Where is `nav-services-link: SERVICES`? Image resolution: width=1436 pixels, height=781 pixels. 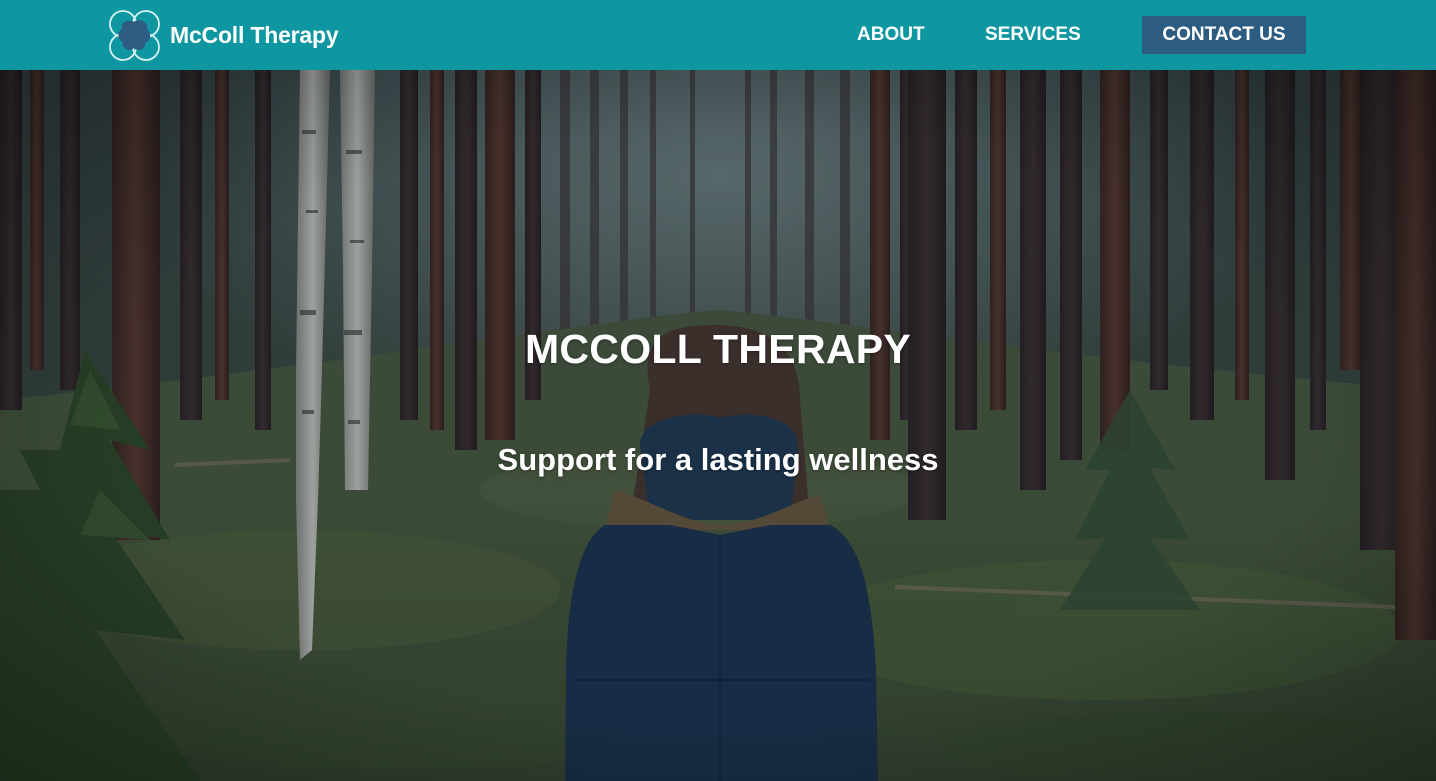
nav-services-link: SERVICES is located at coordinates (1033, 35).